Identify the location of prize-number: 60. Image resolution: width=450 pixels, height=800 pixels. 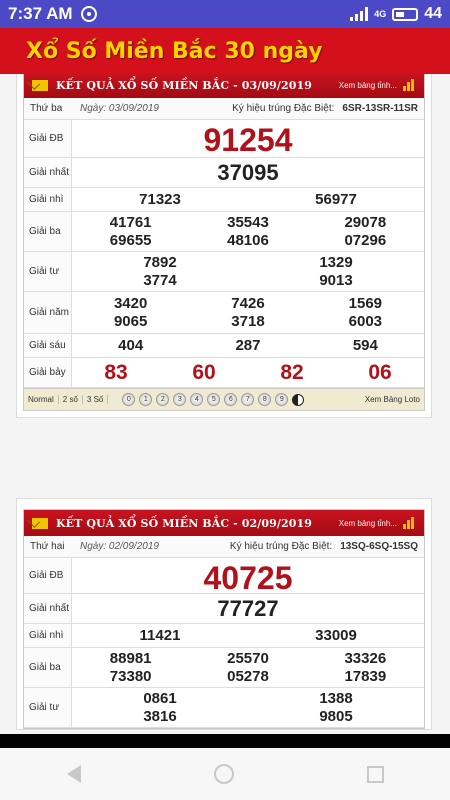
(204, 372).